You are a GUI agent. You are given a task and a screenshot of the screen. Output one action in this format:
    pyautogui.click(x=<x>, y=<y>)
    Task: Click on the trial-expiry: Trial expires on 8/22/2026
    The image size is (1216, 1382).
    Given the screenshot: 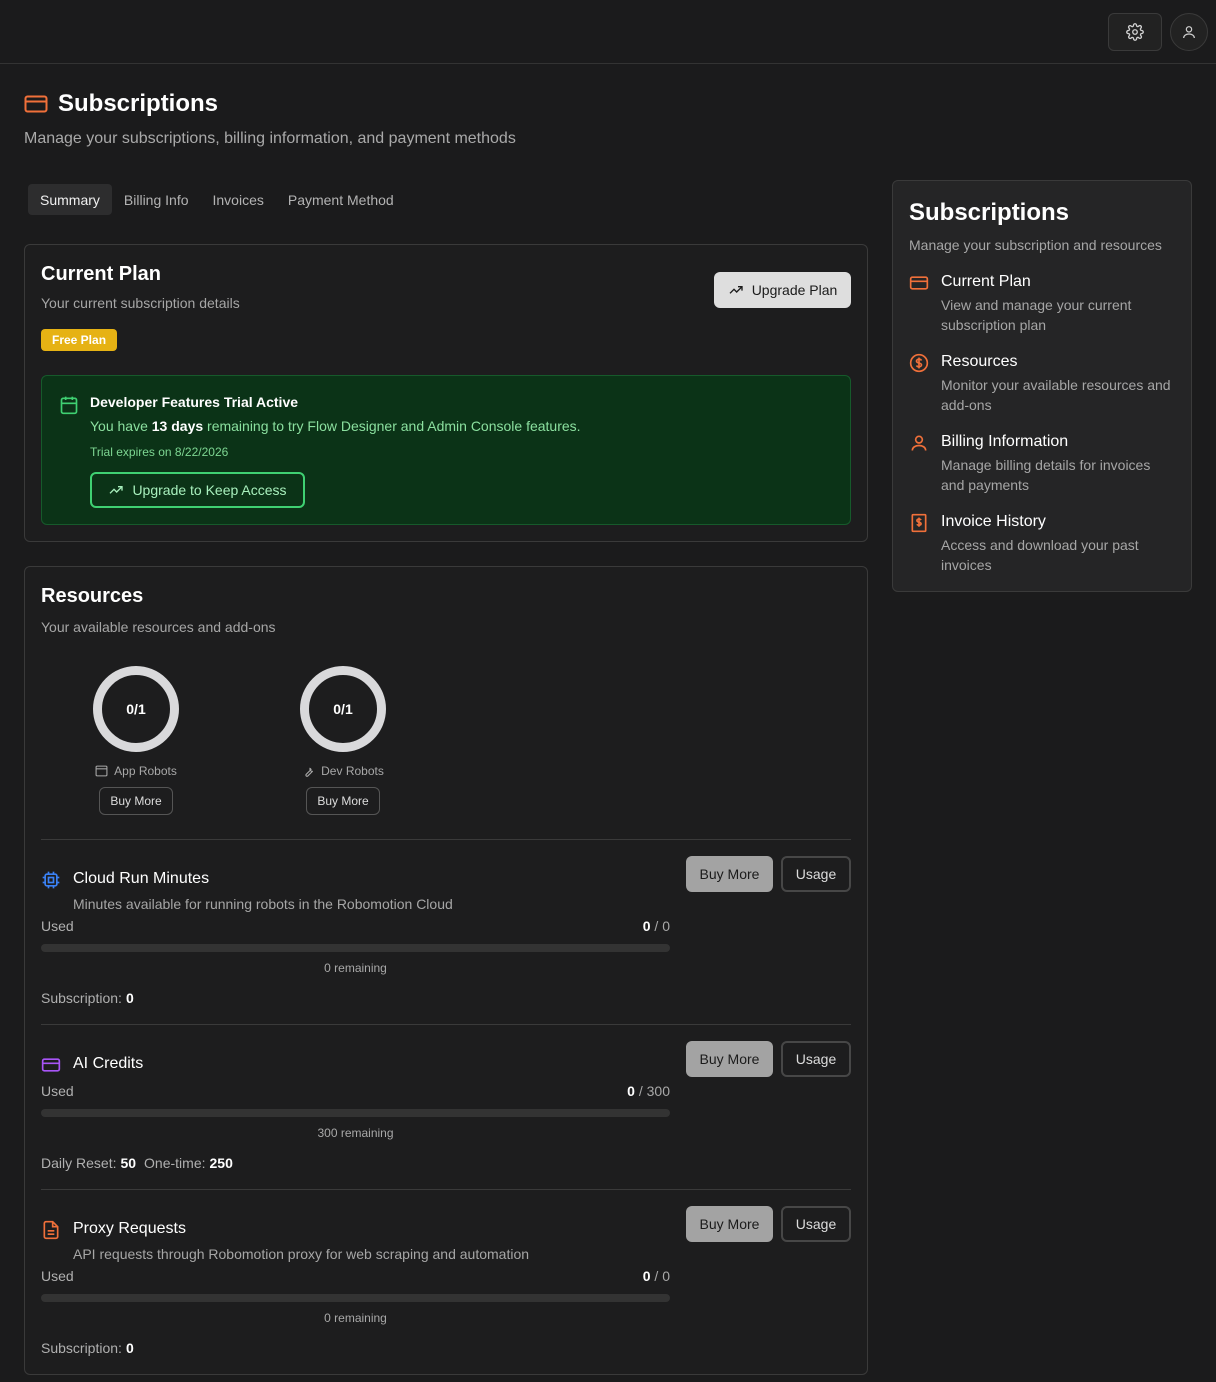 What is the action you would take?
    pyautogui.click(x=159, y=452)
    